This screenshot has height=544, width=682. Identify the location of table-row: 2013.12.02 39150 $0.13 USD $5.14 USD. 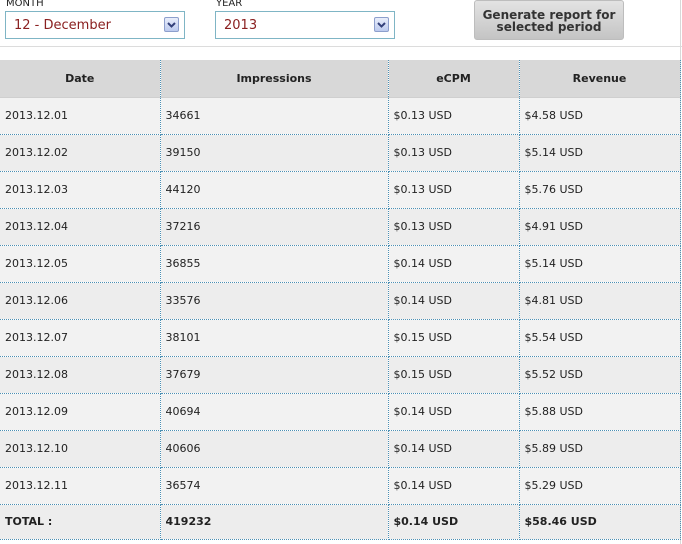
(340, 153).